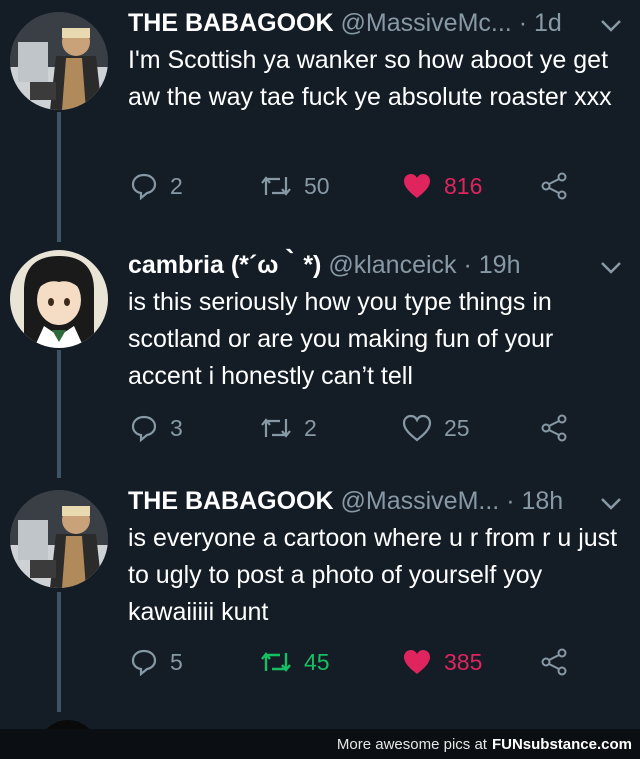  Describe the element at coordinates (562, 744) in the screenshot. I see `footer-brand: FUNsubstance.com` at that location.